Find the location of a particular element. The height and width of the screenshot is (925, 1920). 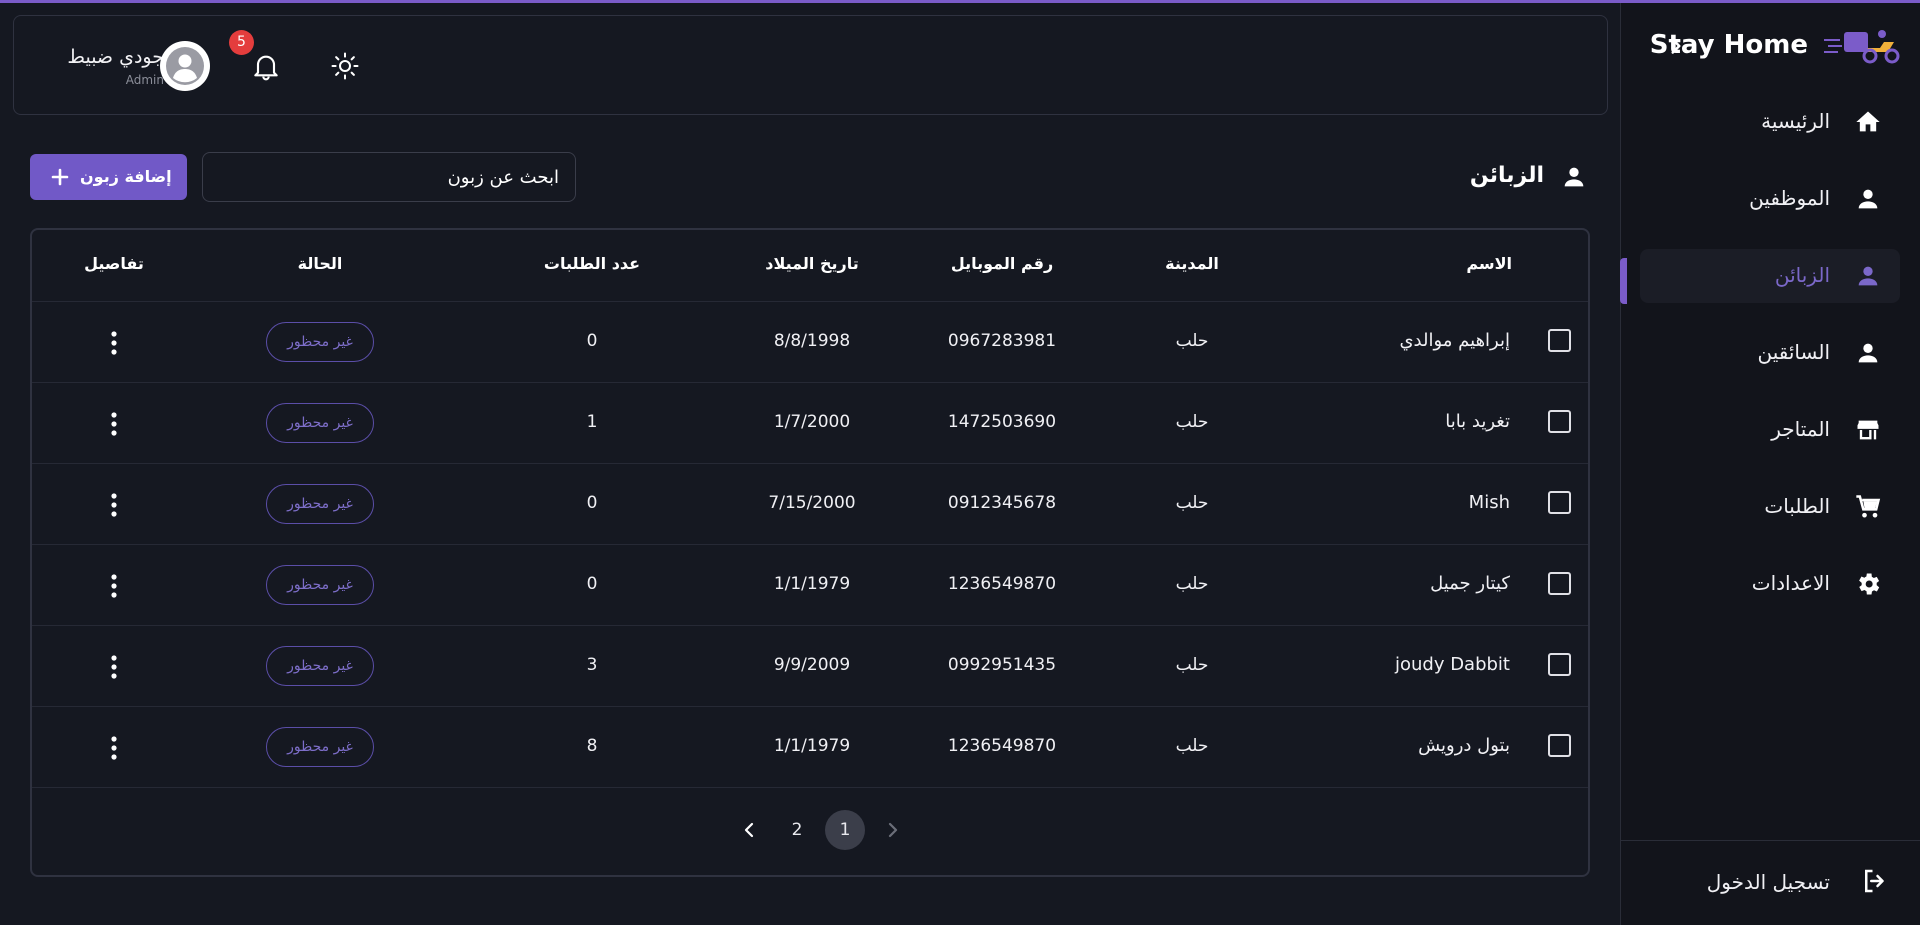

add-customer-label: إضافة زبون is located at coordinates (126, 176).